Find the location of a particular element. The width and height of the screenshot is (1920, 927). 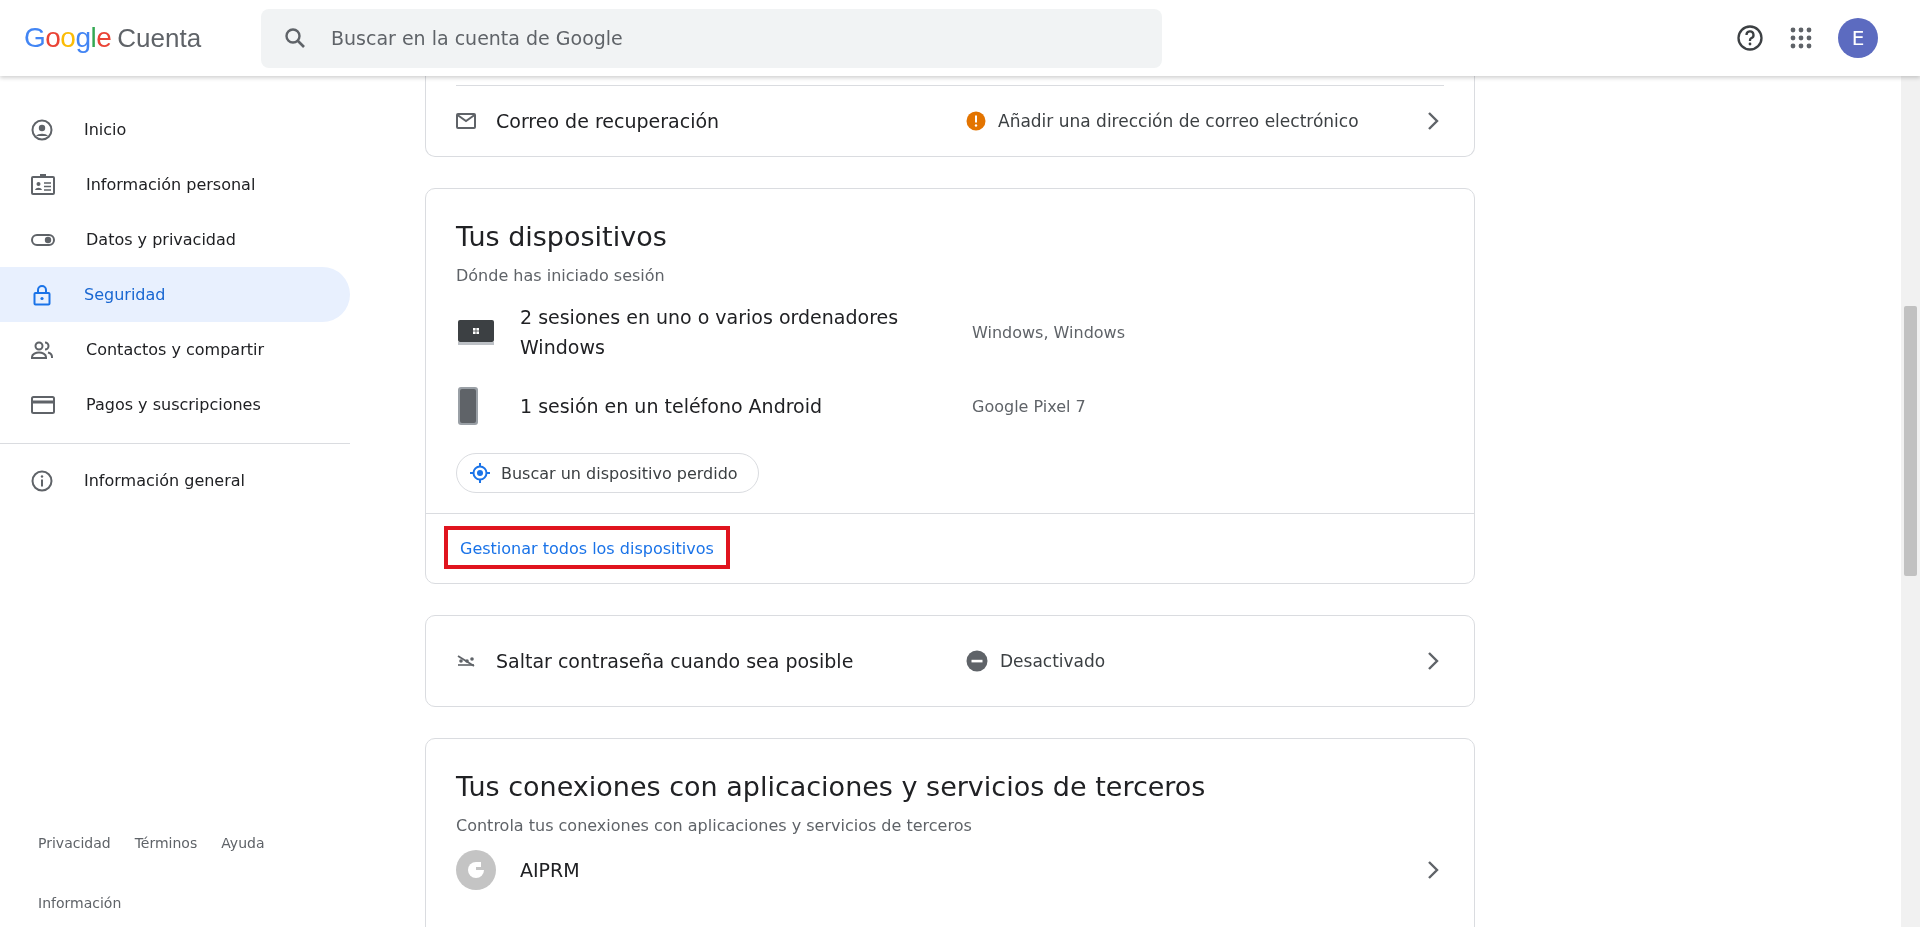

manage-devices-link: Gestionar todos los dispositivos is located at coordinates (587, 547).